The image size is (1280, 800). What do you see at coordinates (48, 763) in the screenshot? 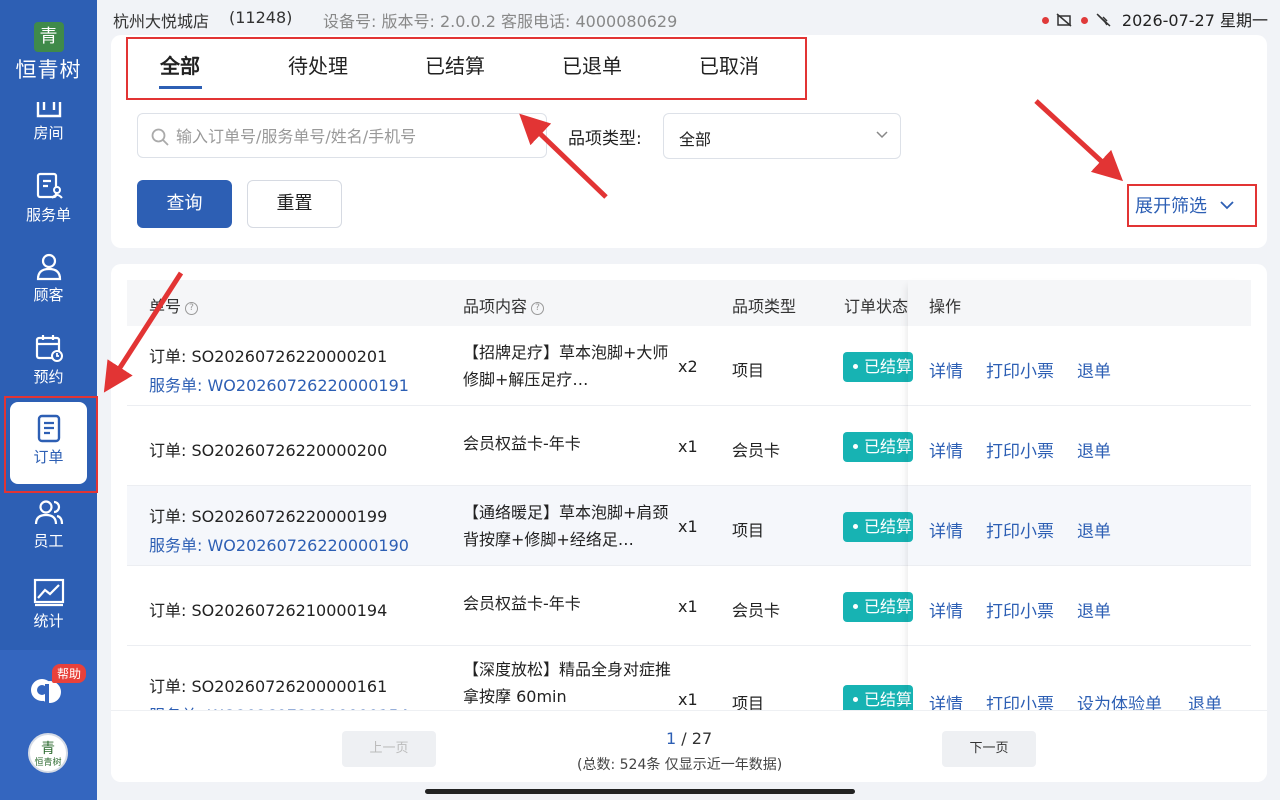
I see `avatar-label: 恒青树` at bounding box center [48, 763].